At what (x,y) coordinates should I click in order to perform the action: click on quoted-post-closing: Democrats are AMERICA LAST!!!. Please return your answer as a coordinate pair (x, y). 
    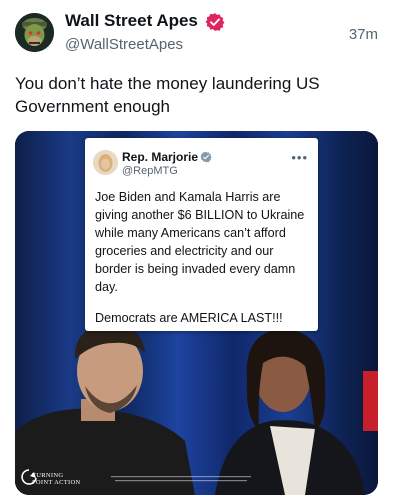
    Looking at the image, I should click on (189, 318).